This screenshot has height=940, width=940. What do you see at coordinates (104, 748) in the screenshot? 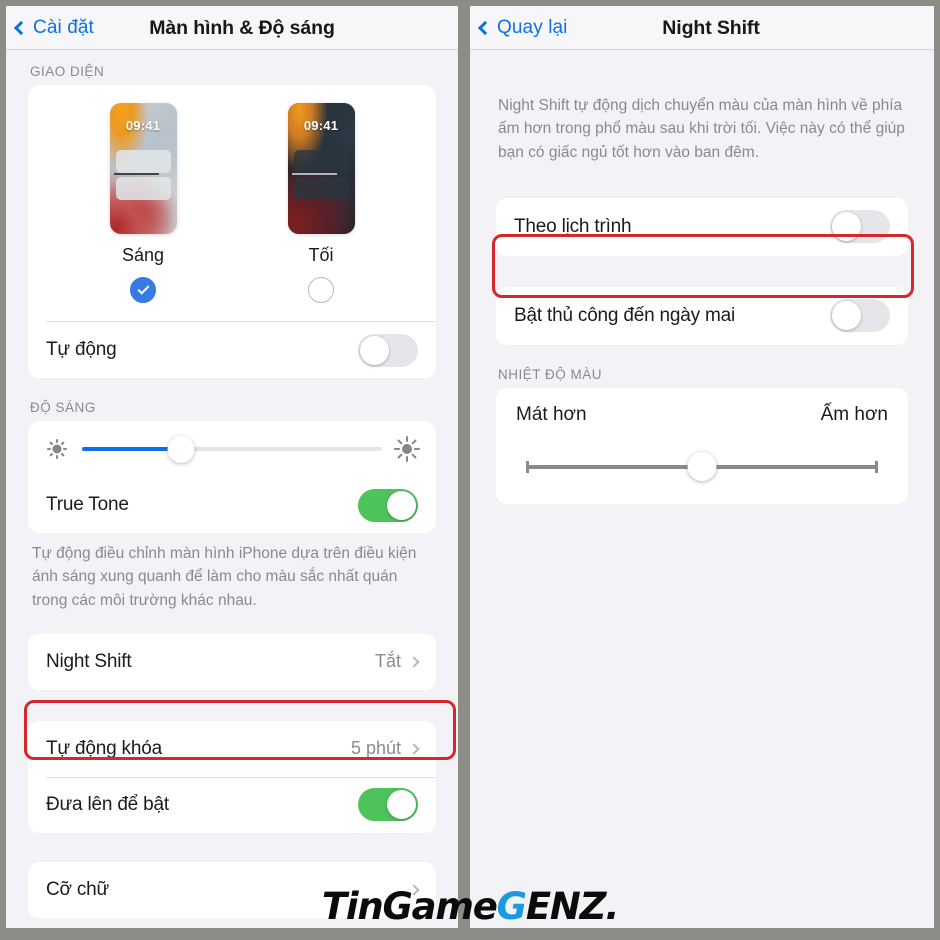
I see `auto-lock-label: Tự động khóa` at bounding box center [104, 748].